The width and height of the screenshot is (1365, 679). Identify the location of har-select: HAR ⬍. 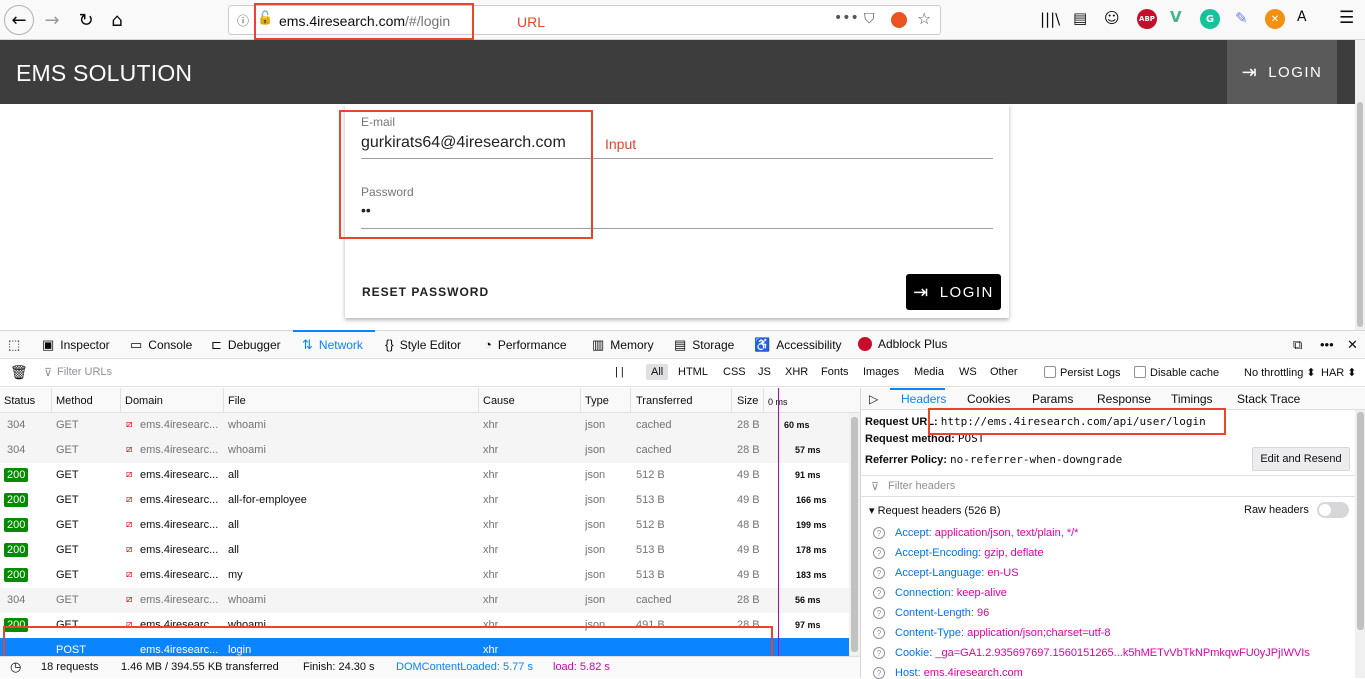
(1339, 372).